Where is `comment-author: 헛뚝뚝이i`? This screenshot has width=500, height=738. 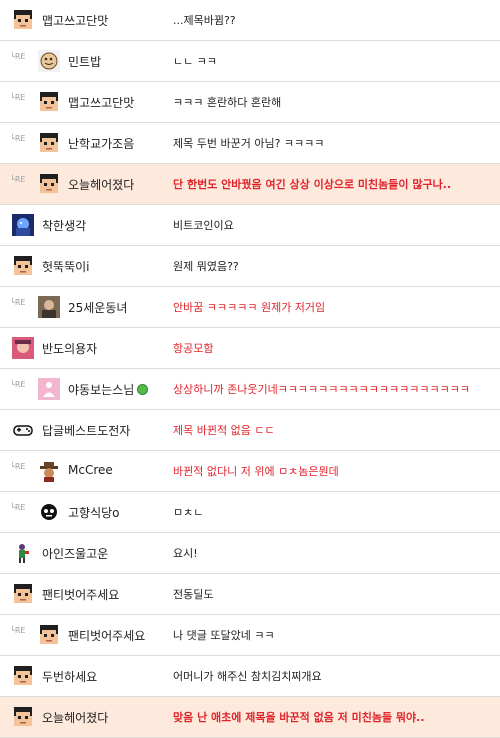
comment-author: 헛뚝뚝이i is located at coordinates (66, 266).